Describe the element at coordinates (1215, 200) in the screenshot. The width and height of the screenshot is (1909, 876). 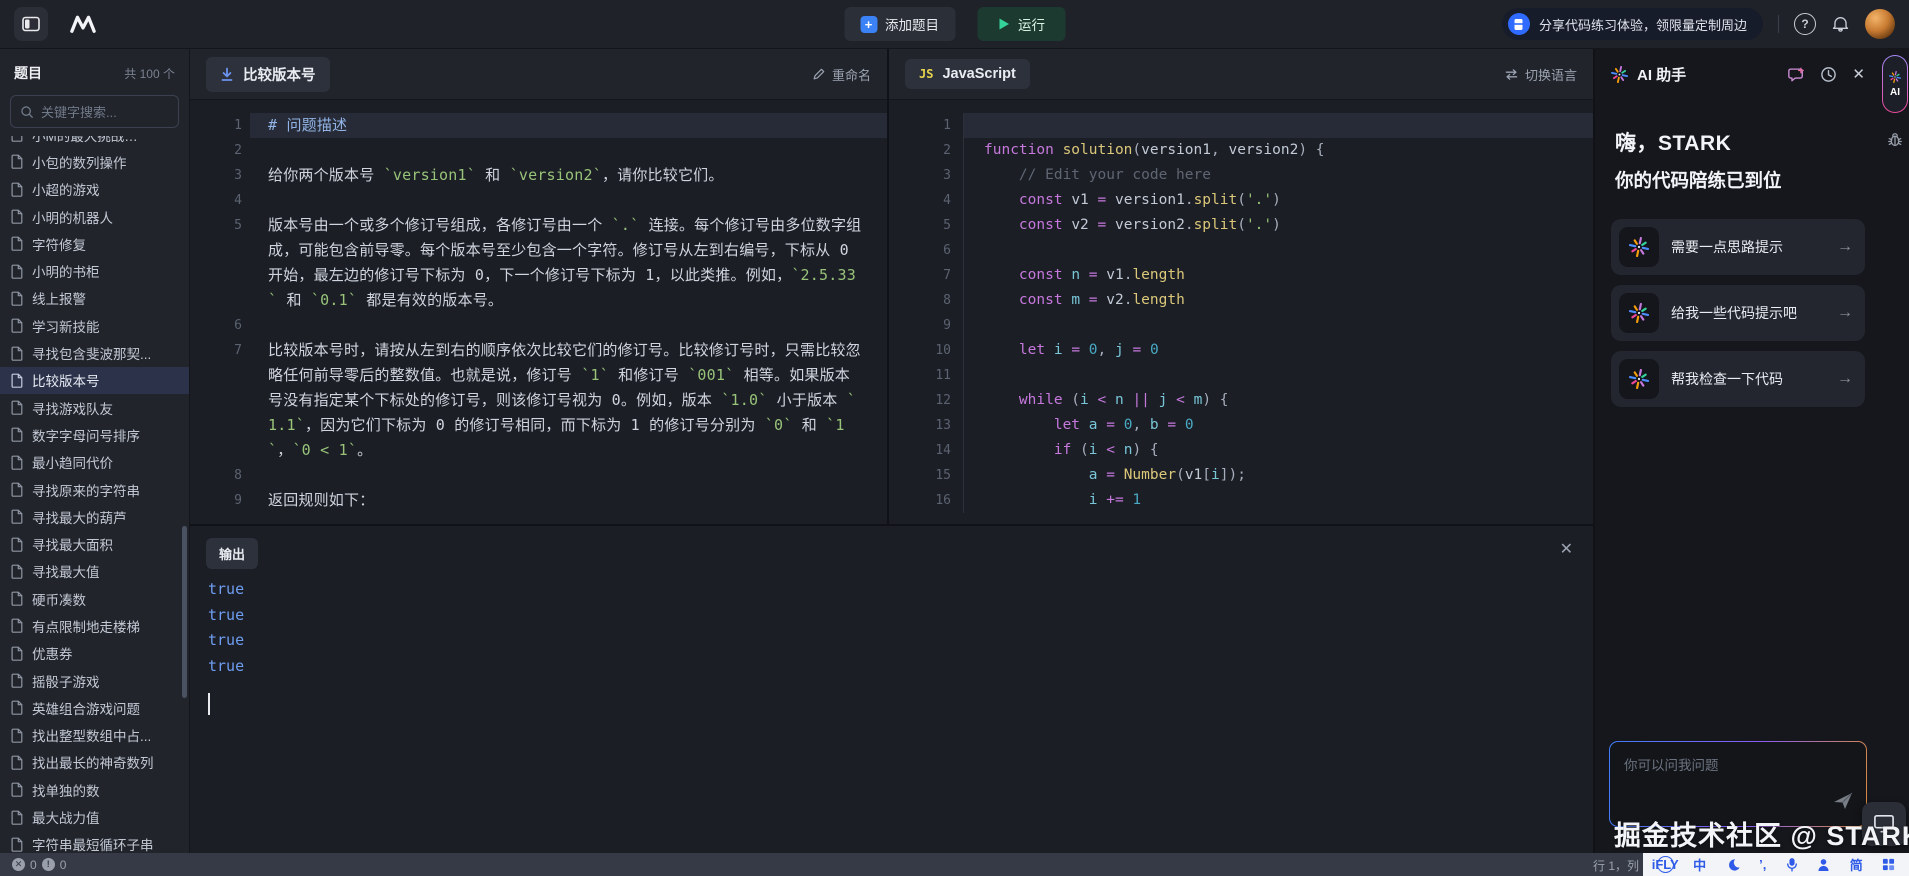
I see `token-f: split` at that location.